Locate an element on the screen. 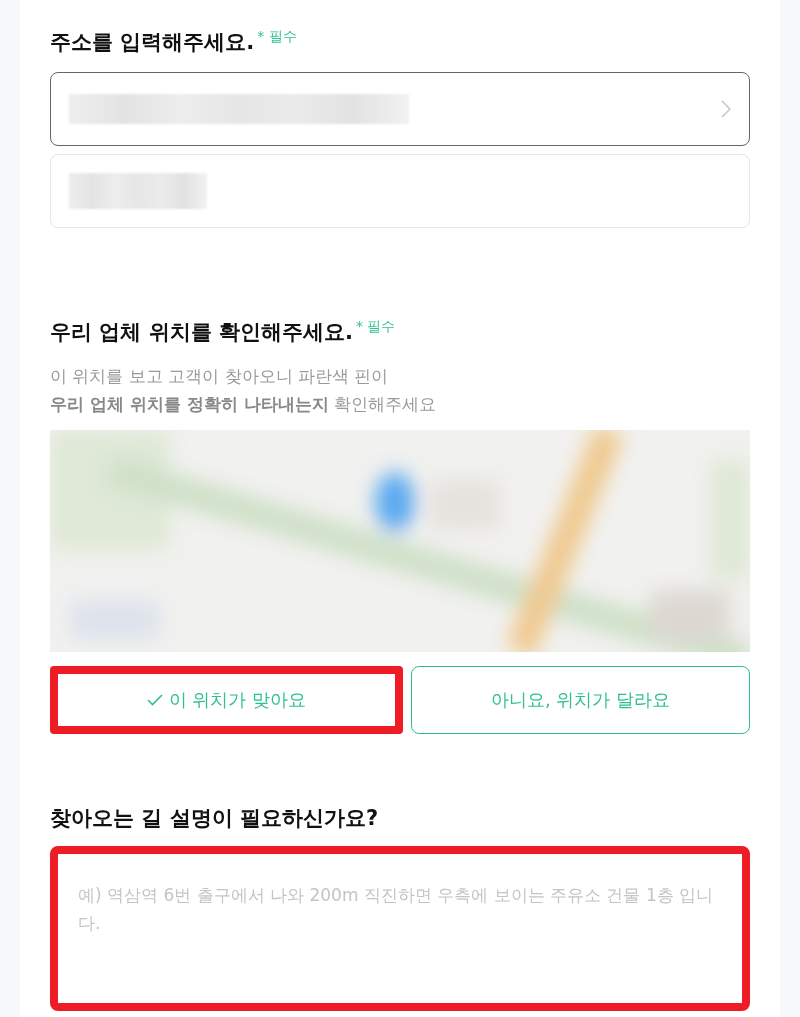 The image size is (800, 1017). description-text: 이 위치를 보고 고객이 찾아오니 파란색 핀이 is located at coordinates (220, 376).